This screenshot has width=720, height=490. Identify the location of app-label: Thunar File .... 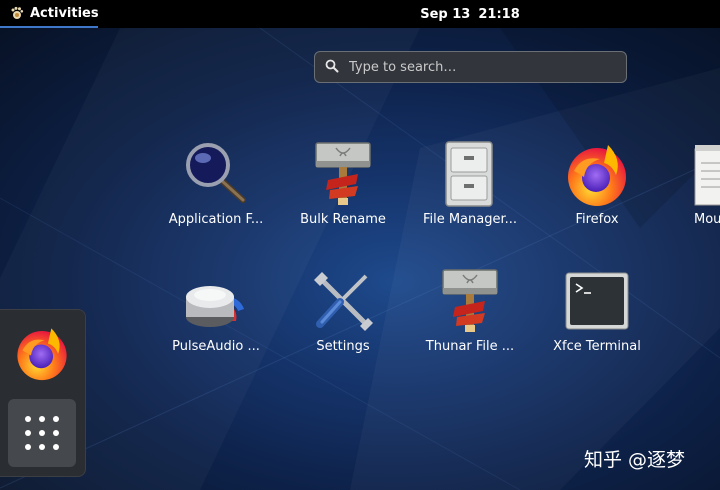
(470, 346).